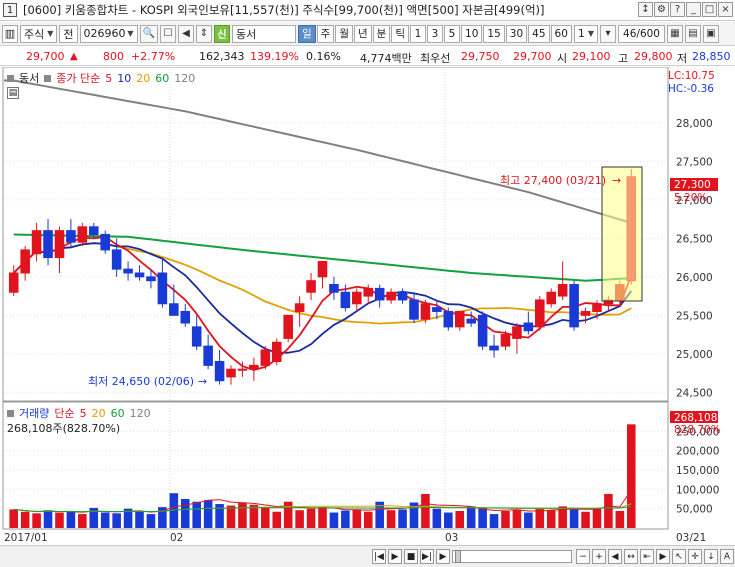  I want to click on max-arrow-icon: →, so click(616, 180).